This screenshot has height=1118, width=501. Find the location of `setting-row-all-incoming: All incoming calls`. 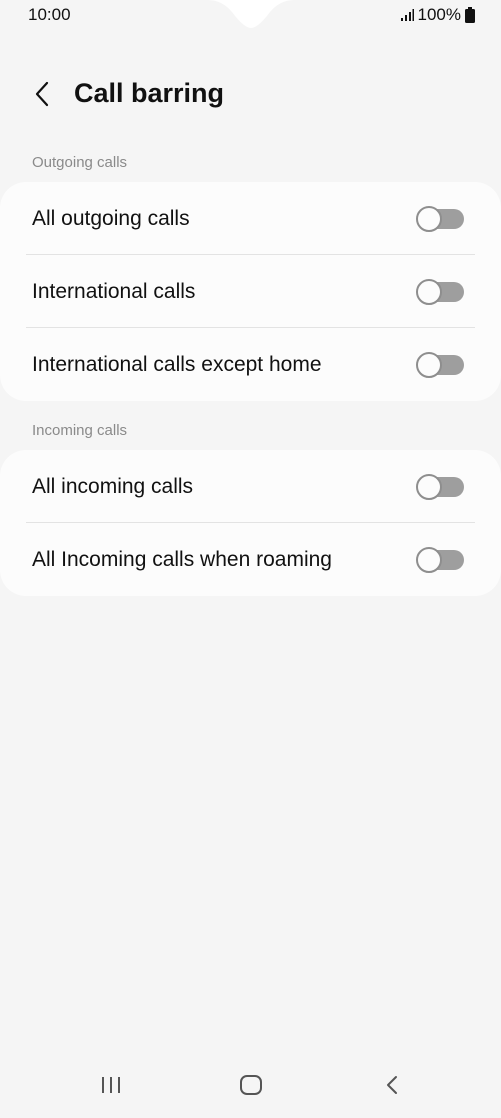

setting-row-all-incoming: All incoming calls is located at coordinates (250, 486).